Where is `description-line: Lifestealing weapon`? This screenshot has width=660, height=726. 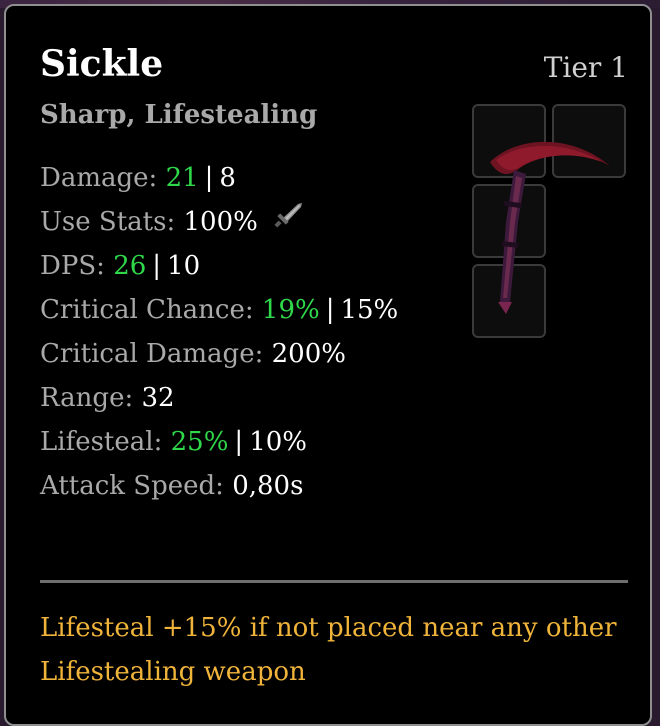 description-line: Lifestealing weapon is located at coordinates (173, 672).